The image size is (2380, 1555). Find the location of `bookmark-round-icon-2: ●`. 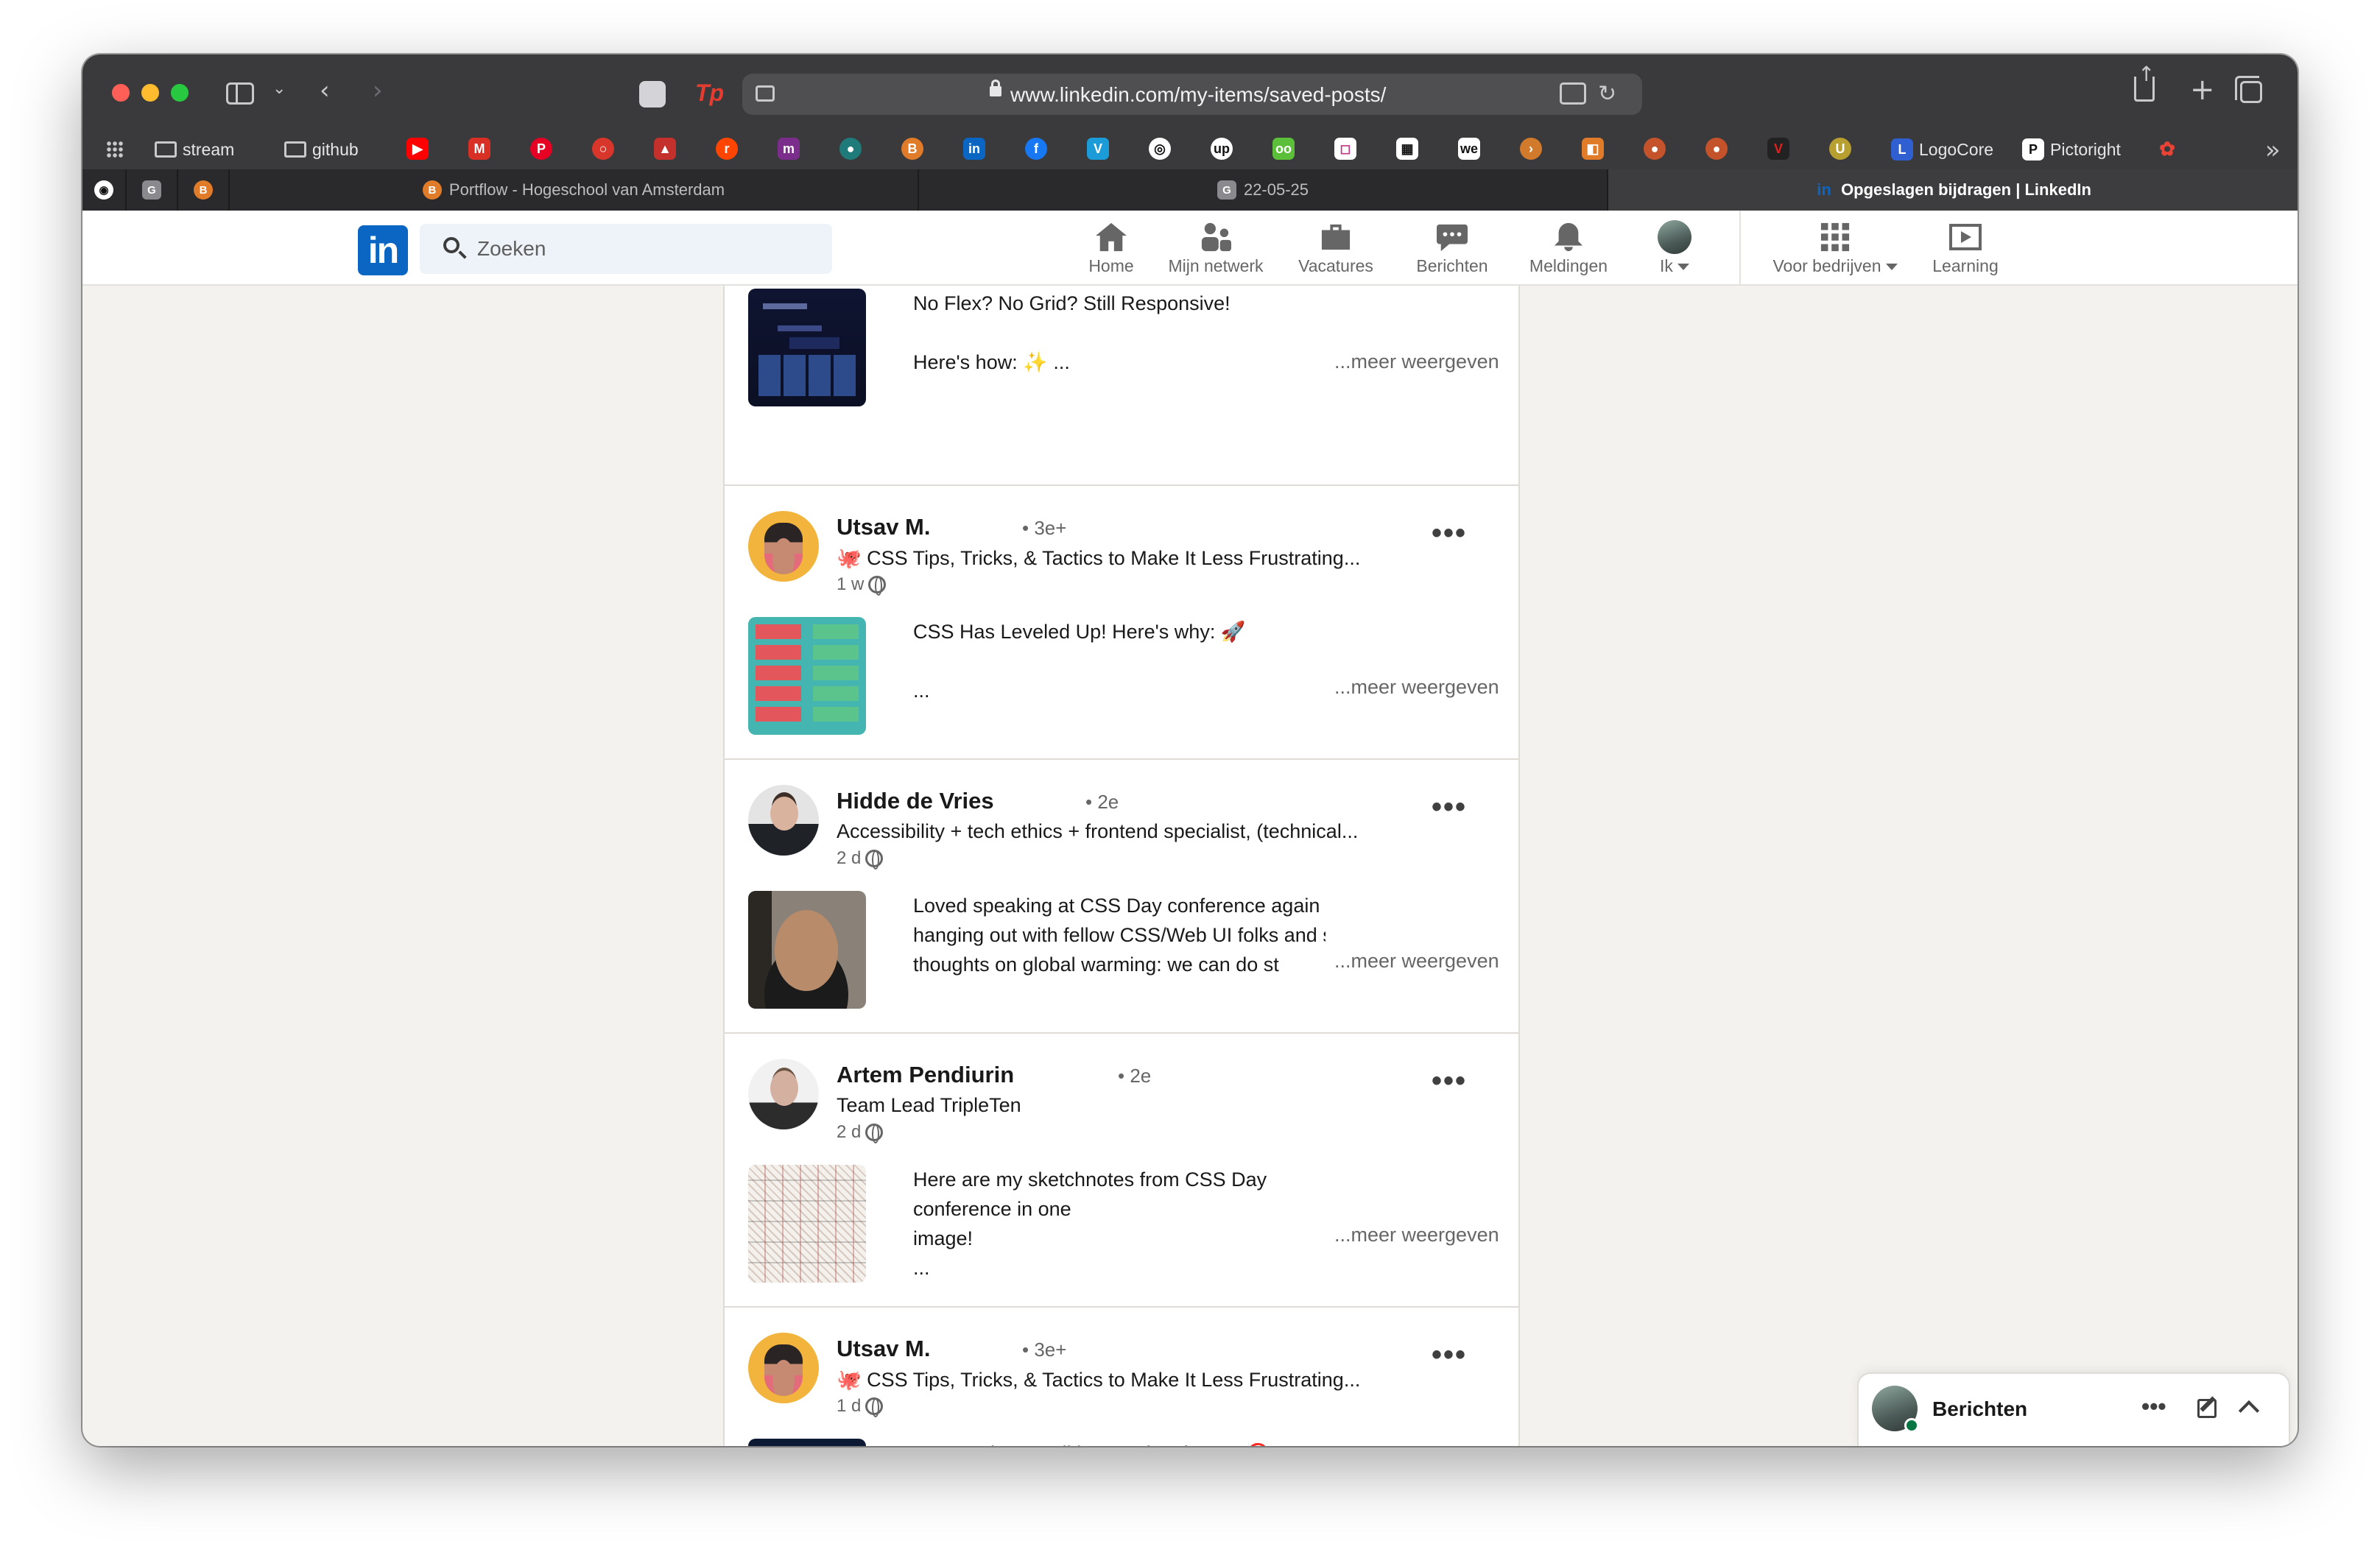

bookmark-round-icon-2: ● is located at coordinates (1716, 149).